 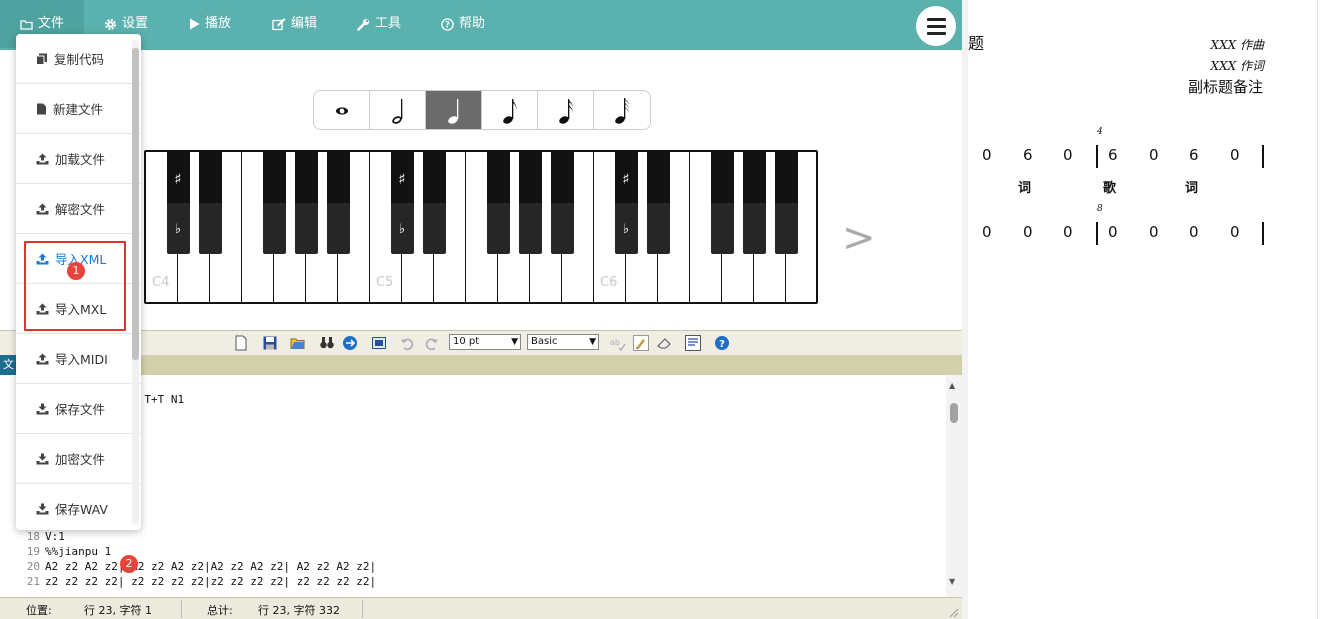 I want to click on new-document-icon, so click(x=241, y=343).